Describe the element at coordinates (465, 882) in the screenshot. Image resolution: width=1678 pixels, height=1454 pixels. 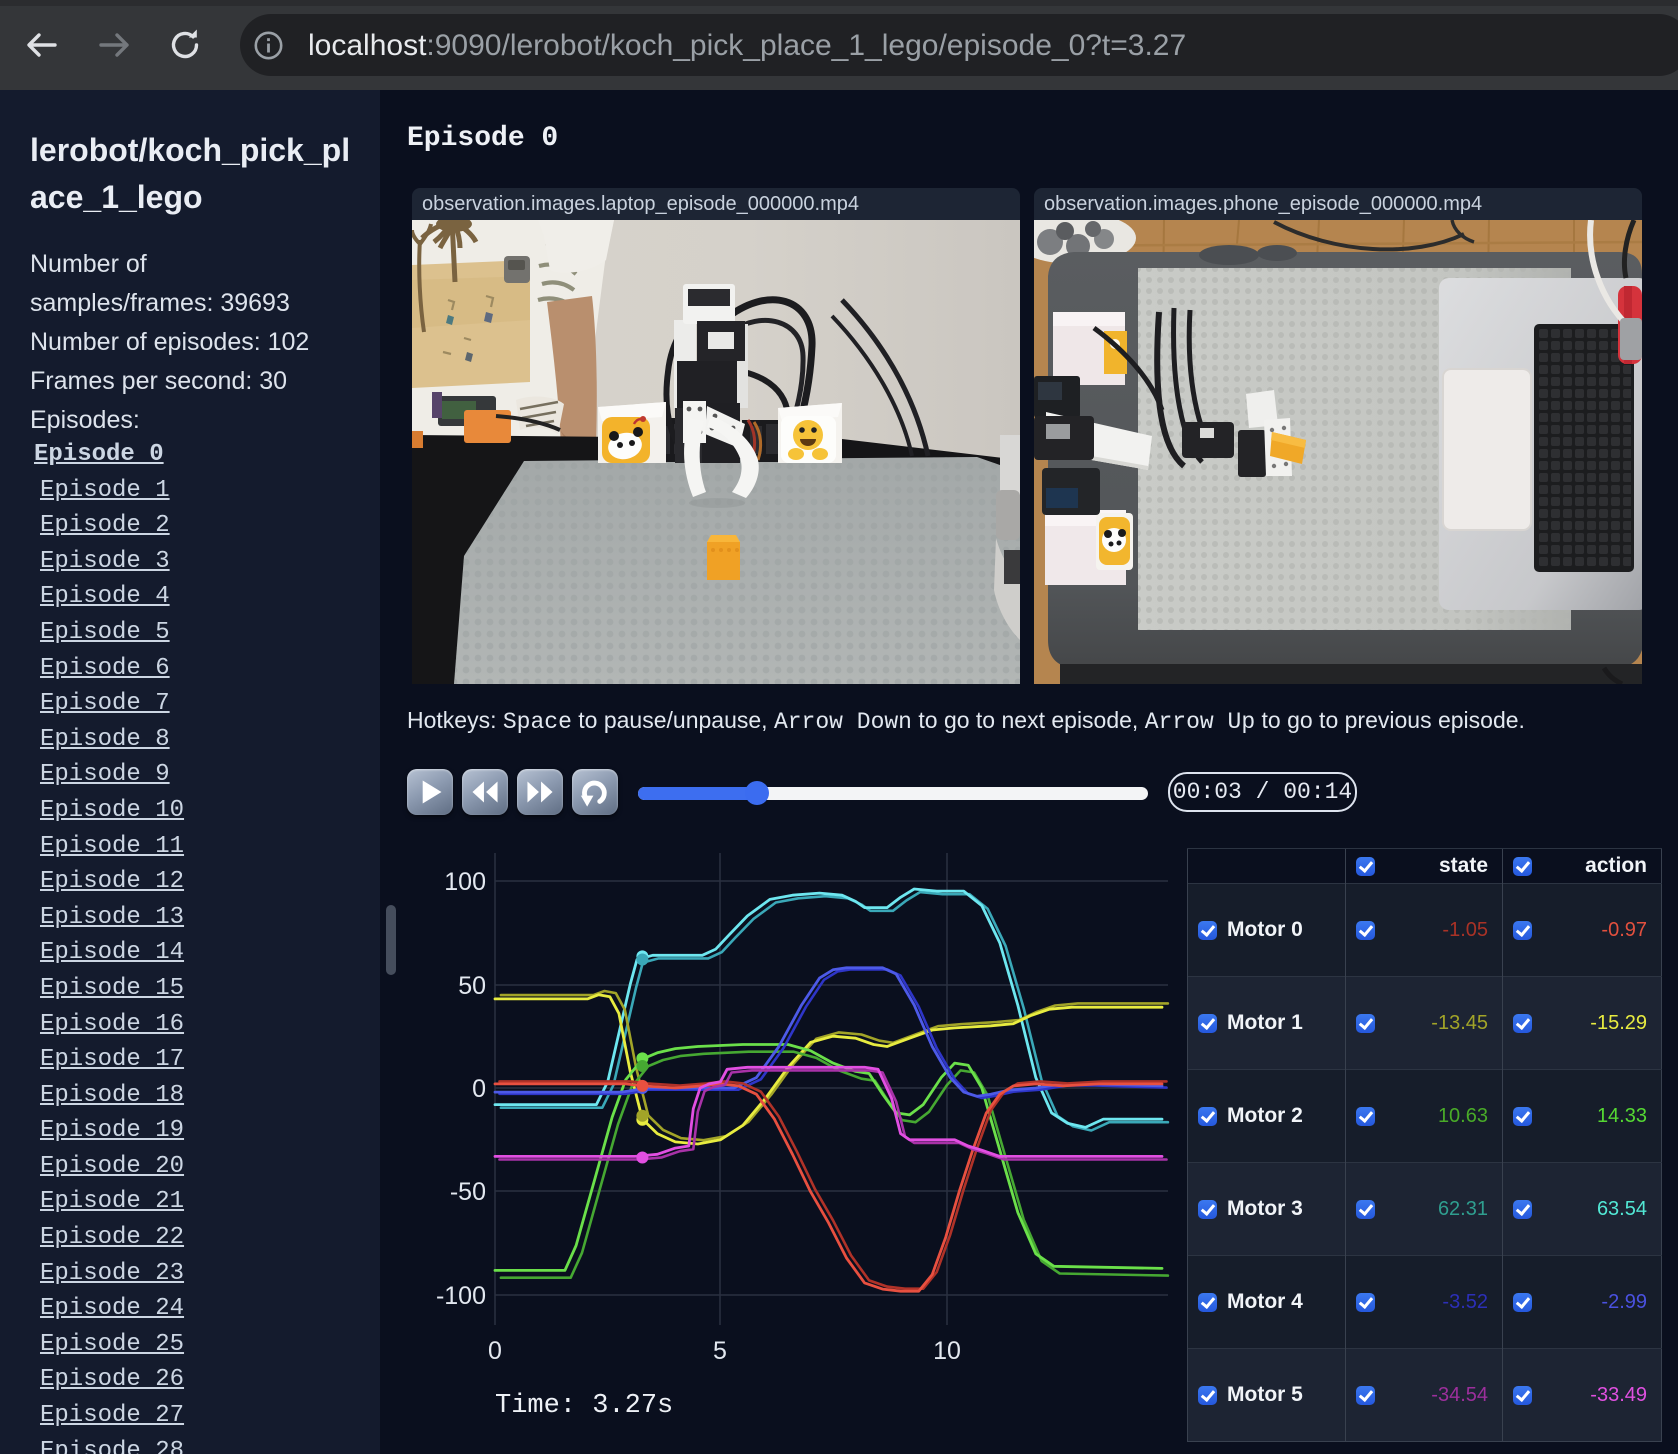
I see `svg-text: 100` at that location.